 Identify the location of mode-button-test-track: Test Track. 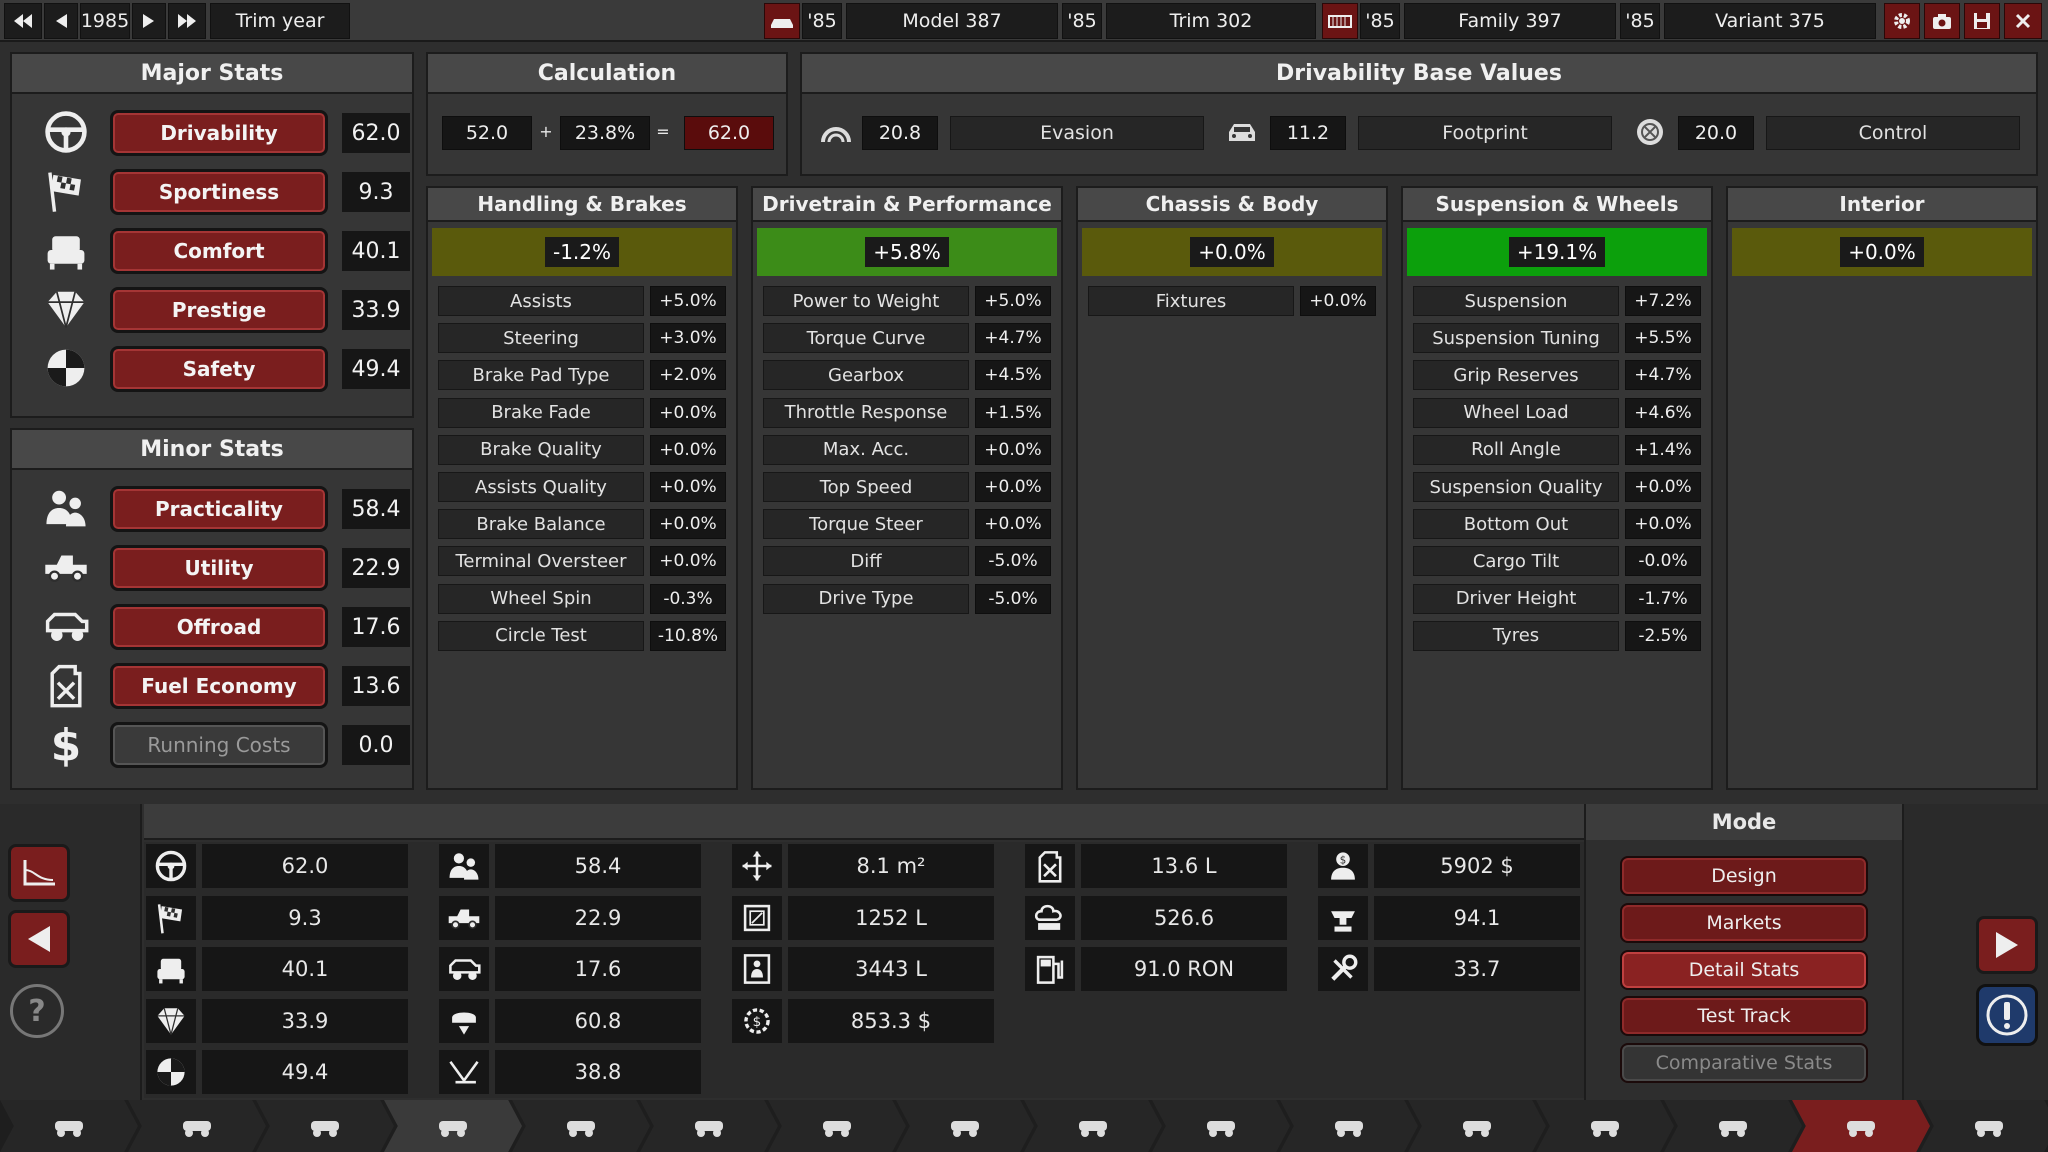
(1744, 1016).